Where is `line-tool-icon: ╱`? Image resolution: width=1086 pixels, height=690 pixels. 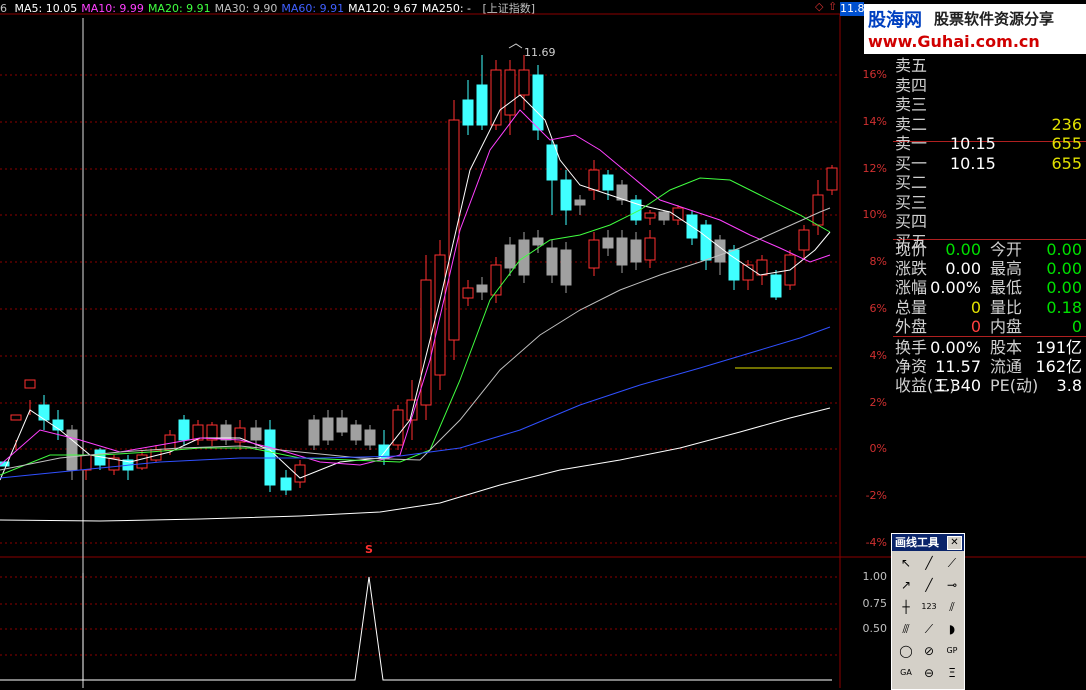
line-tool-icon: ╱ is located at coordinates (929, 563).